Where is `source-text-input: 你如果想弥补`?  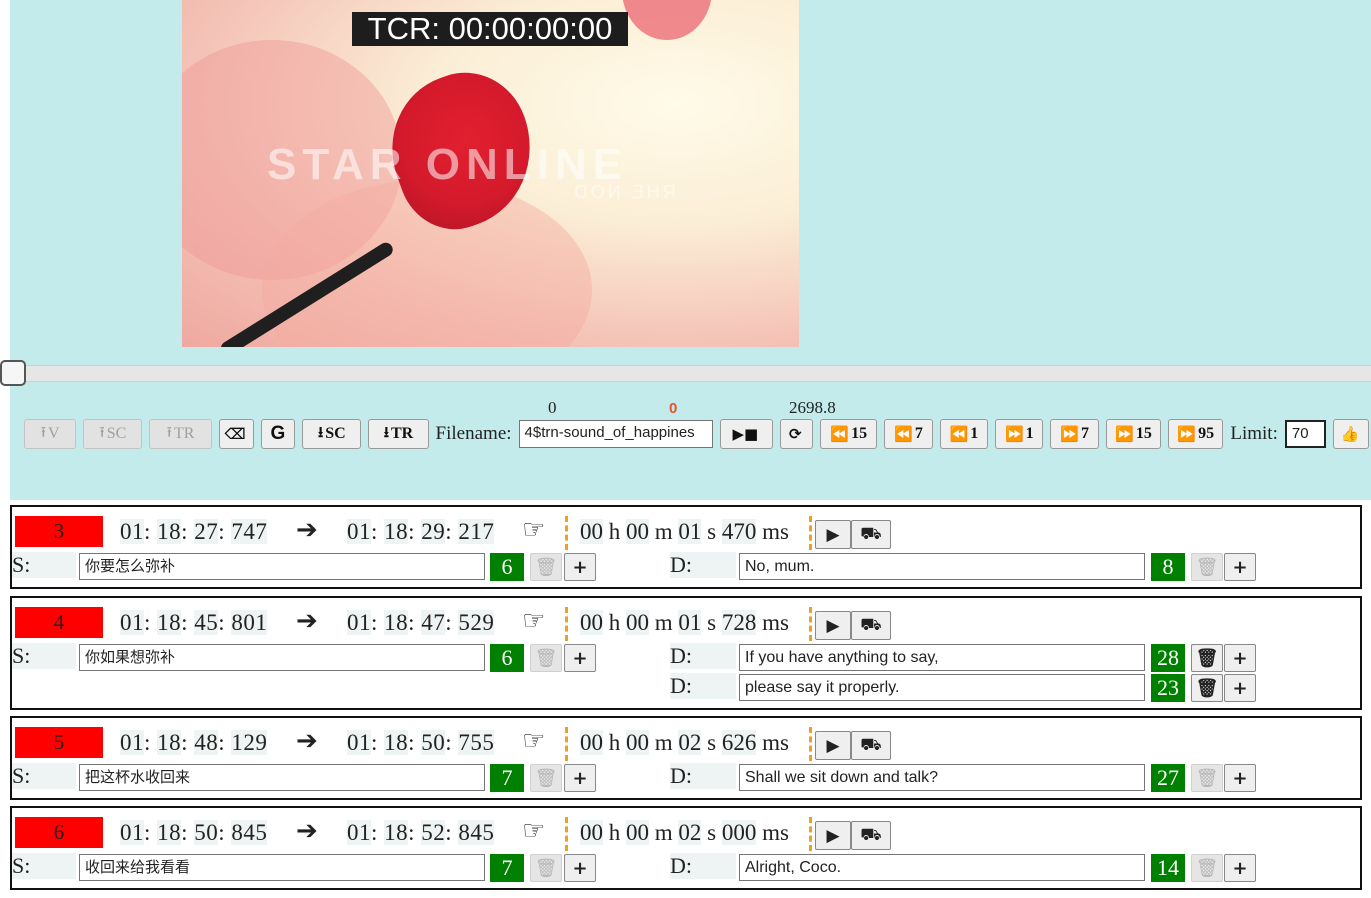 source-text-input: 你如果想弥补 is located at coordinates (282, 657).